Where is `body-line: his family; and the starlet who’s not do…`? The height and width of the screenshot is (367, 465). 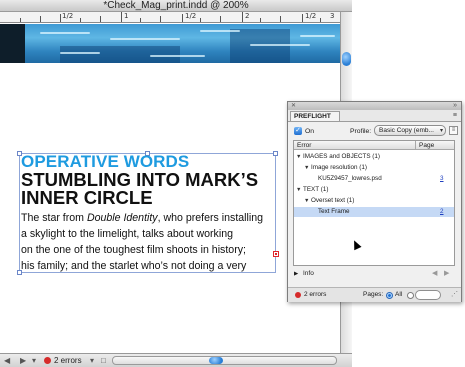 body-line: his family; and the starlet who’s not do… is located at coordinates (134, 266).